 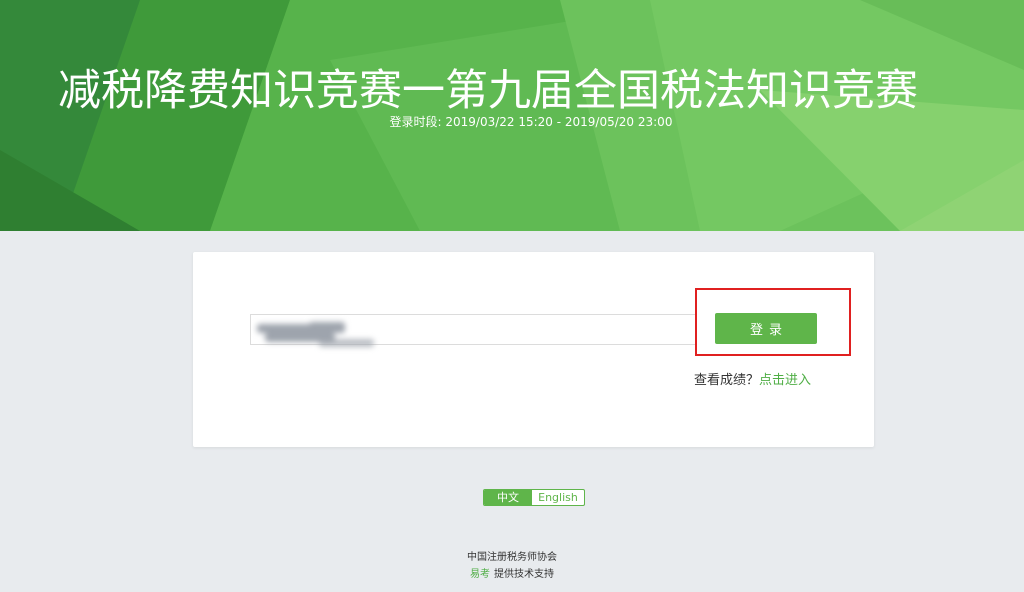 I want to click on support-brand-link: 易考, so click(x=480, y=574).